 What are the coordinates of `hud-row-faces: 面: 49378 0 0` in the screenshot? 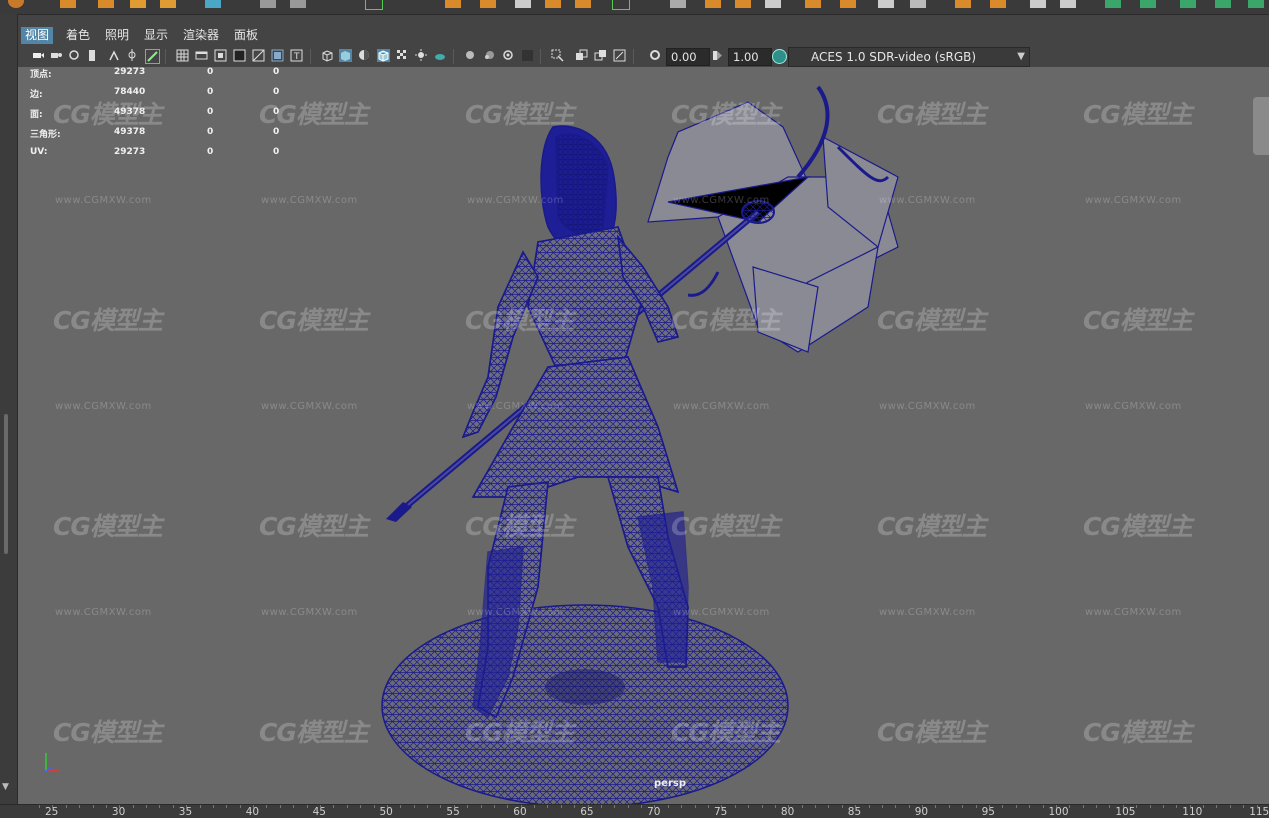 It's located at (160, 113).